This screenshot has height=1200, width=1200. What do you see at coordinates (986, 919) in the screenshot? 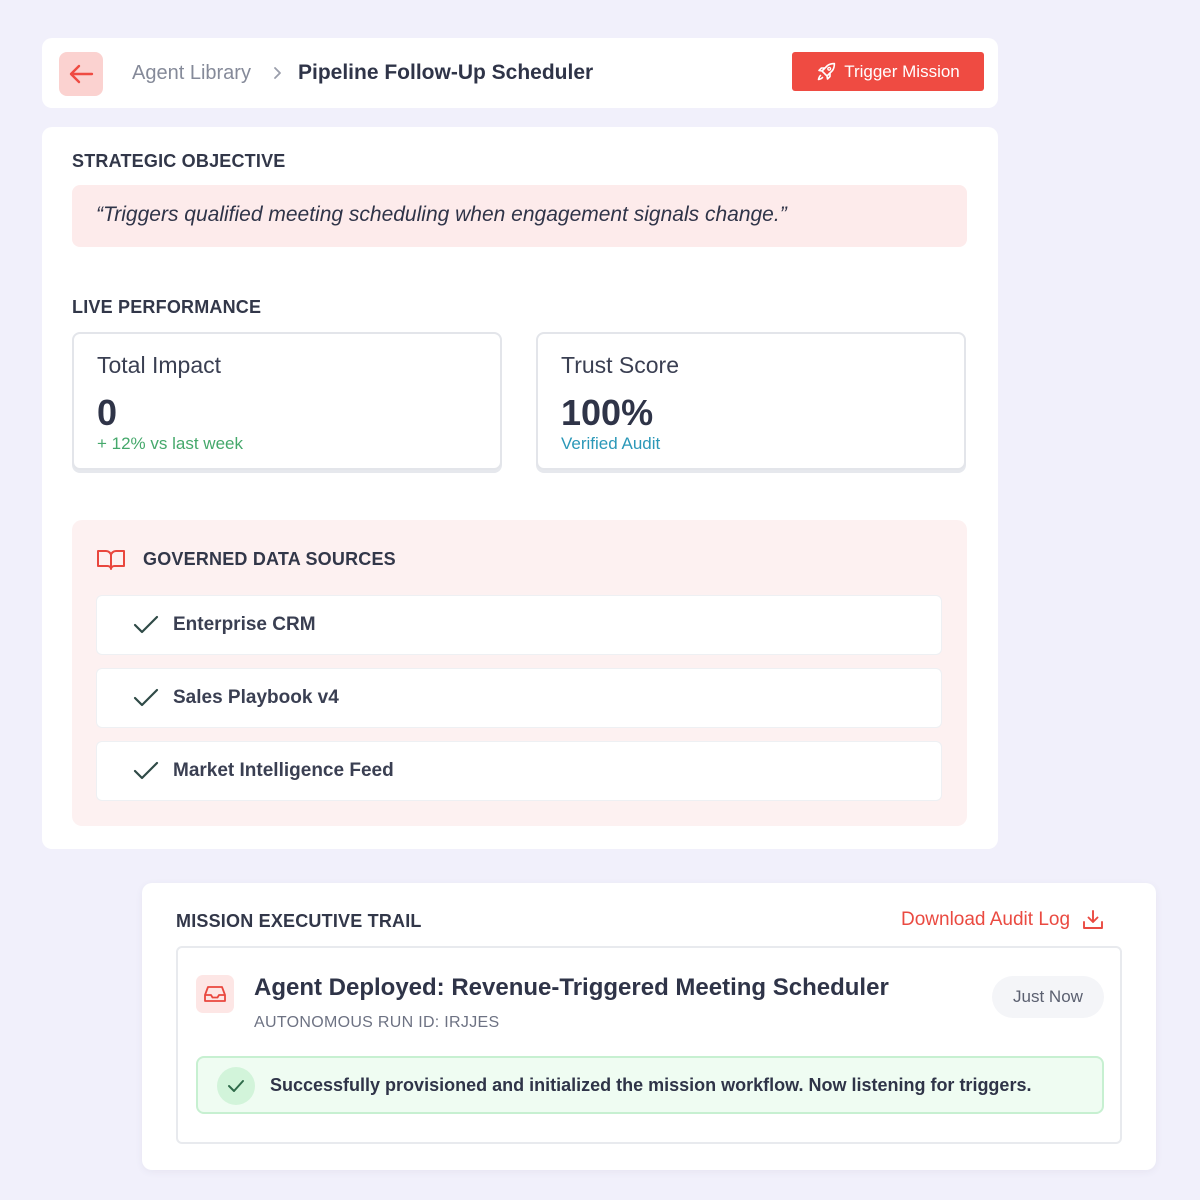
I see `download-audit-log-label: Download Audit Log` at bounding box center [986, 919].